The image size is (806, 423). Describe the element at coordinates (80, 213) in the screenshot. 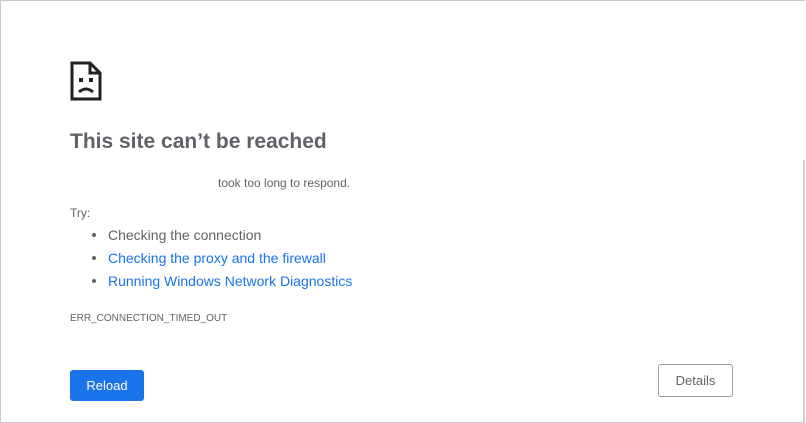

I see `try-label: Try:` at that location.